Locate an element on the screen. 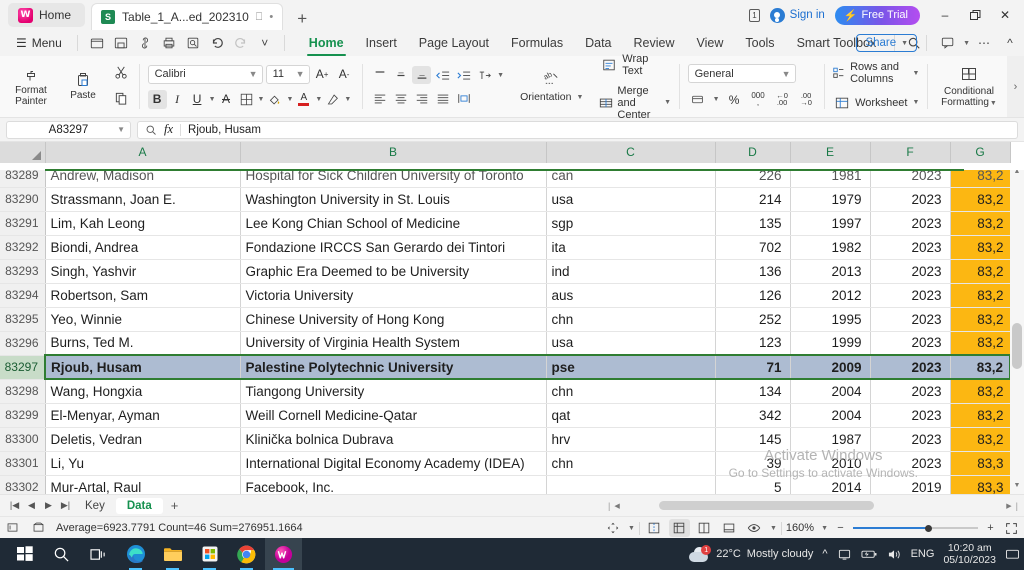  row-header: 83290 is located at coordinates (23, 199).